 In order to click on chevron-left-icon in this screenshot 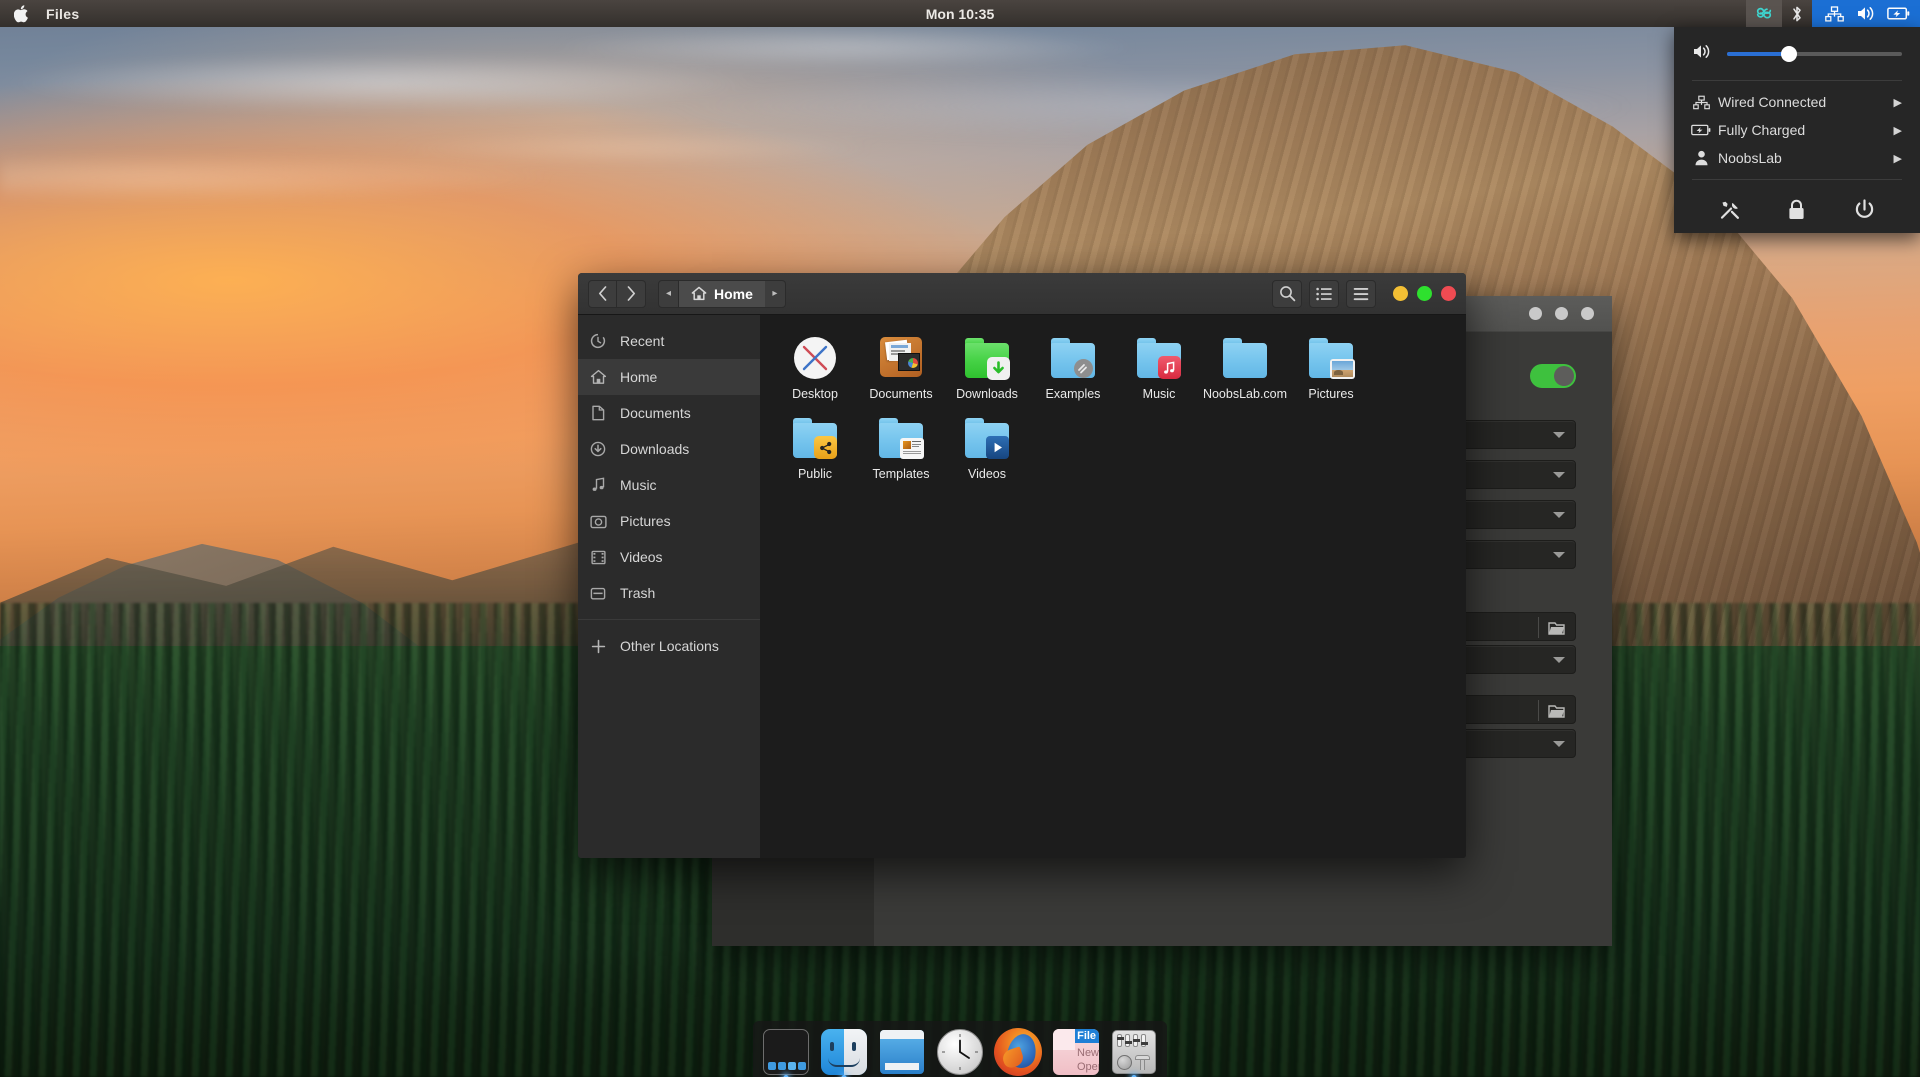, I will do `click(602, 293)`.